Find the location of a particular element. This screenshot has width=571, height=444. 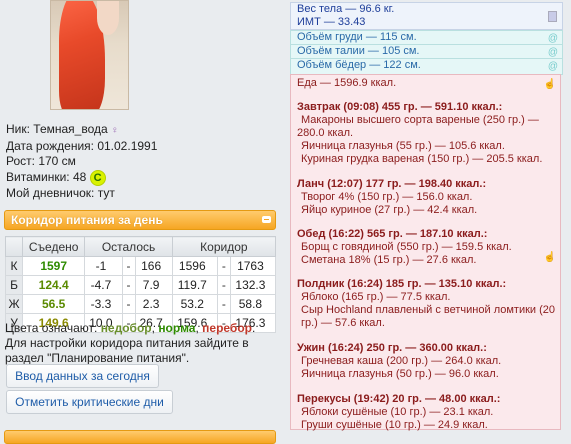

minus-icon is located at coordinates (266, 219).